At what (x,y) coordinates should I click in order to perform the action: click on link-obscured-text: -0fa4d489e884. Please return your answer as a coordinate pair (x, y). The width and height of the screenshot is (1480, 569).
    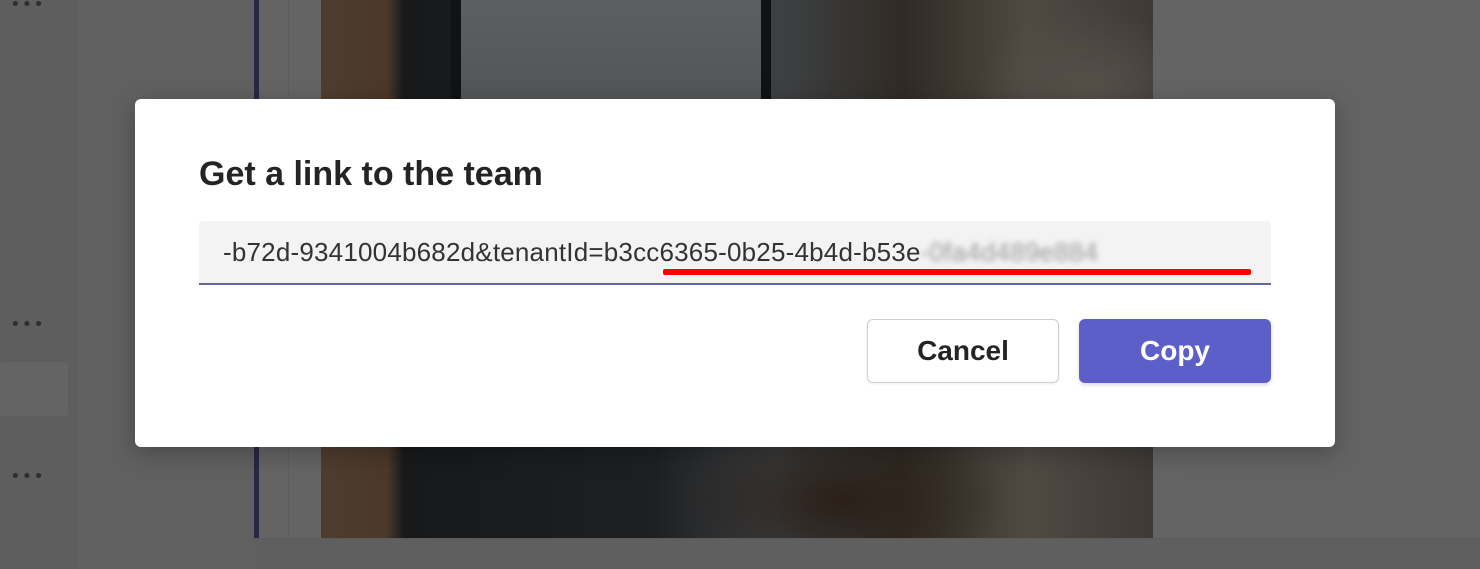
    Looking at the image, I should click on (1009, 252).